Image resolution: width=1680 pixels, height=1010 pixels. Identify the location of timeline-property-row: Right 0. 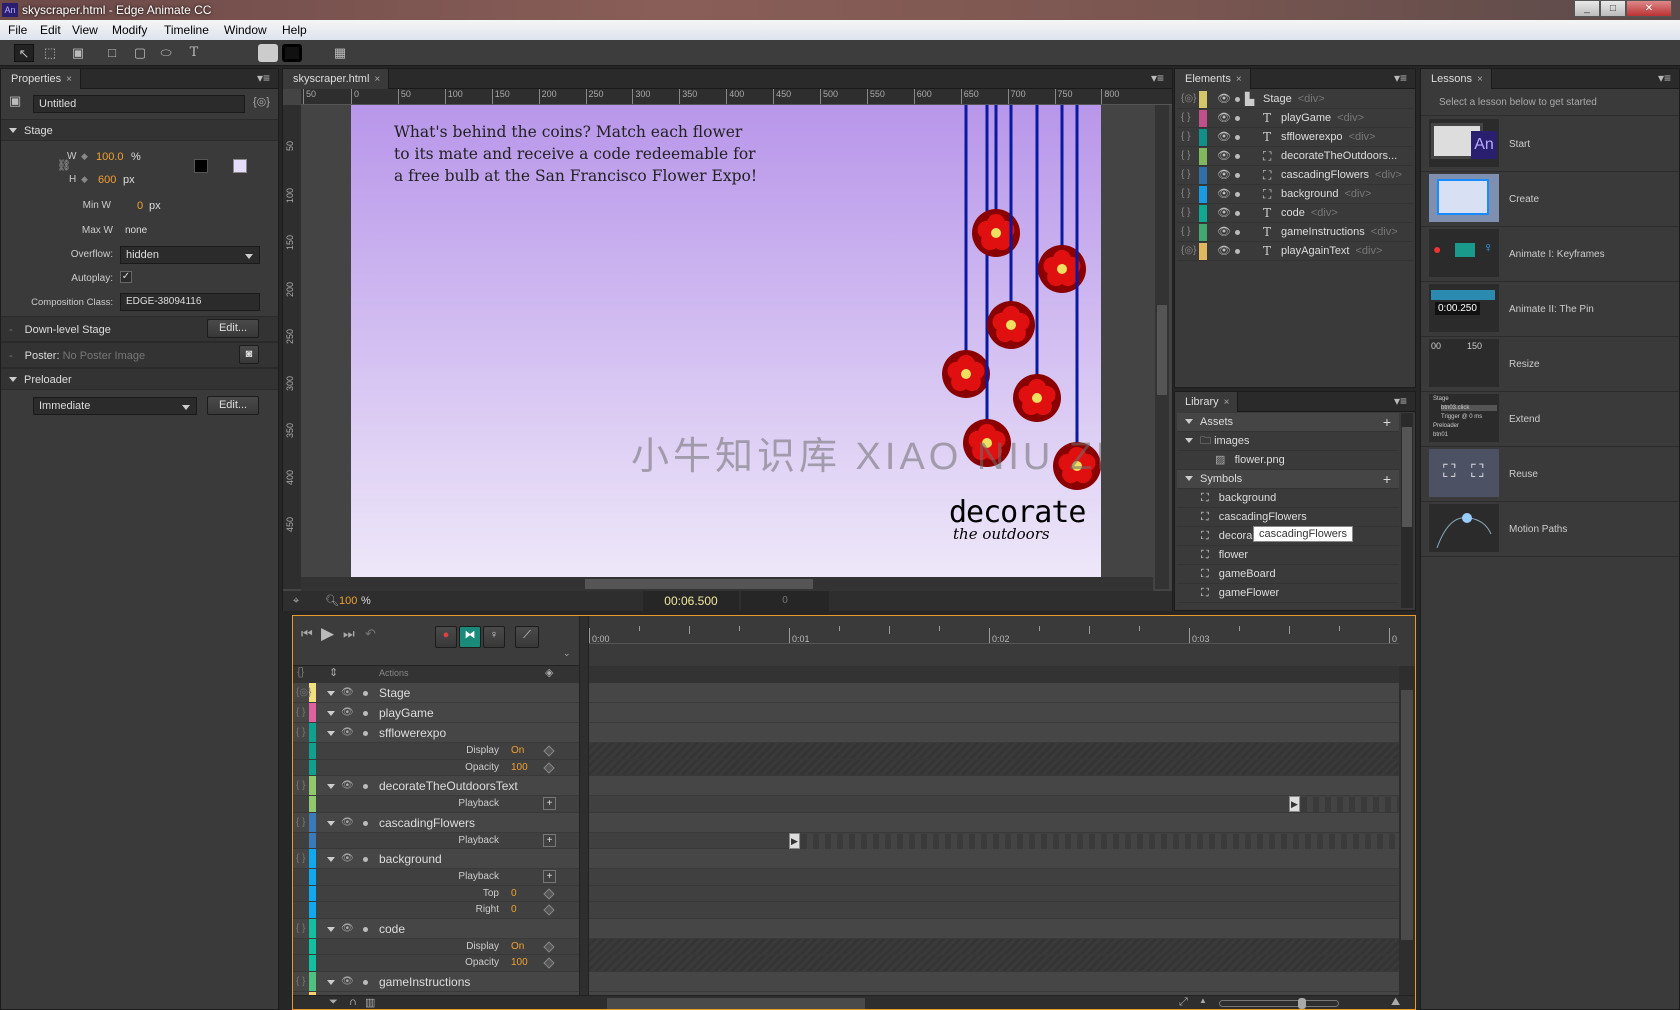
(854, 910).